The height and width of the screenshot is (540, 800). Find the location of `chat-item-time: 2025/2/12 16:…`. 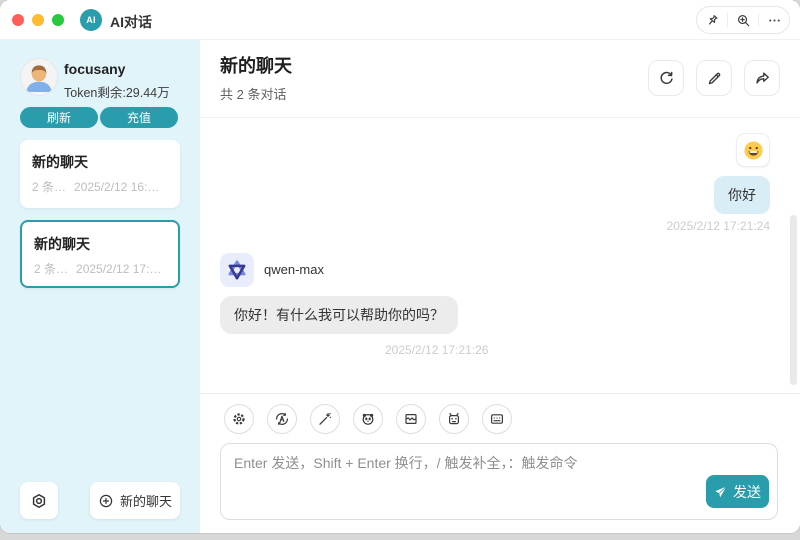

chat-item-time: 2025/2/12 16:… is located at coordinates (117, 187).